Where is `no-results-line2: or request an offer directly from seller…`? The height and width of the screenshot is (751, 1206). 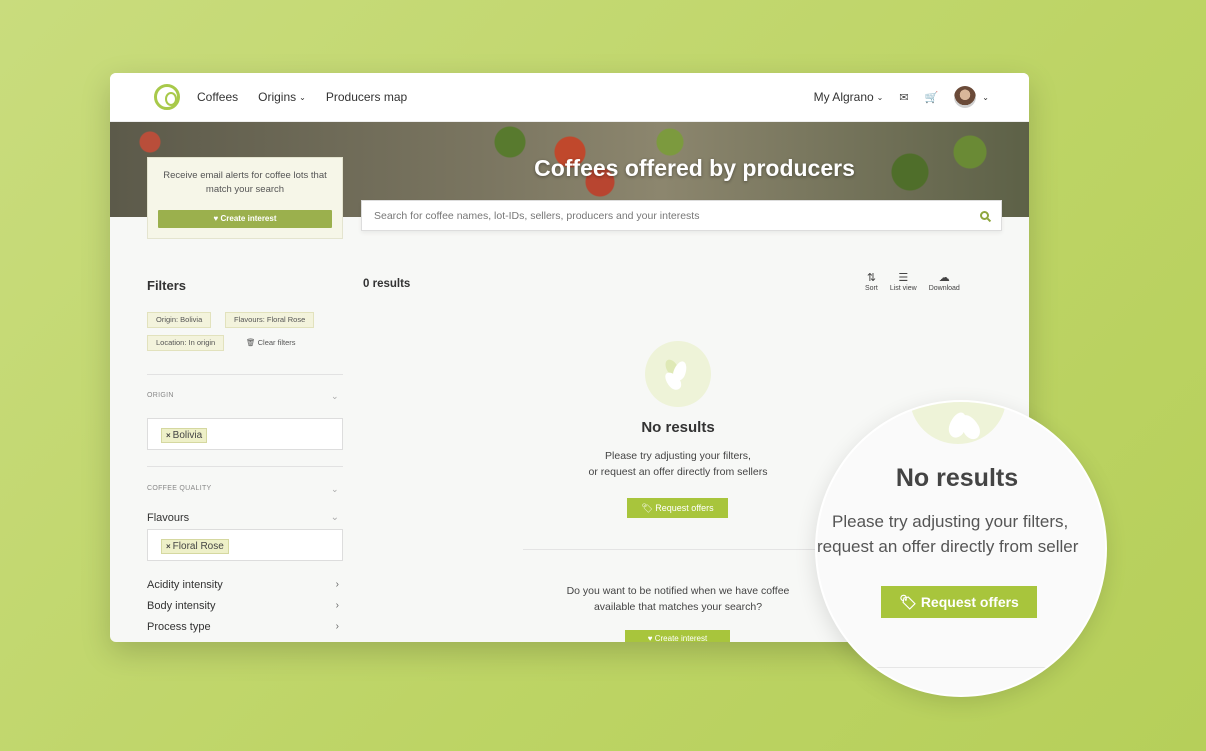 no-results-line2: or request an offer directly from seller… is located at coordinates (678, 472).